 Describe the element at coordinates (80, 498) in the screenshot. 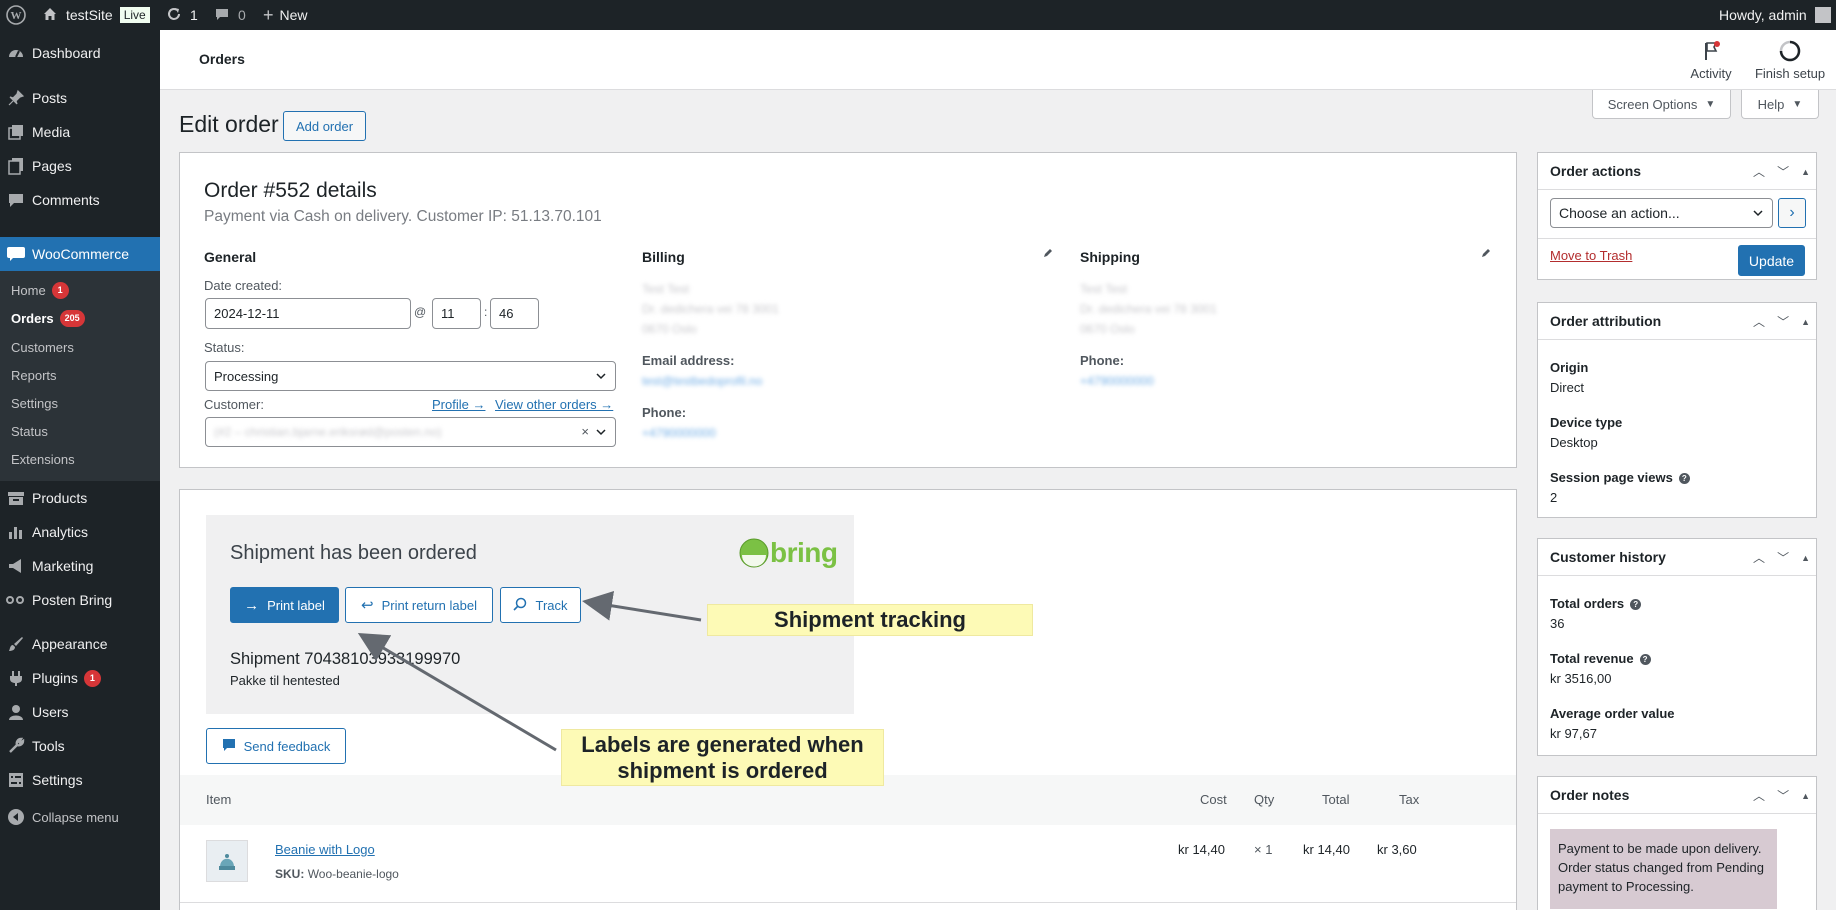

I see `menu-products: Products` at that location.